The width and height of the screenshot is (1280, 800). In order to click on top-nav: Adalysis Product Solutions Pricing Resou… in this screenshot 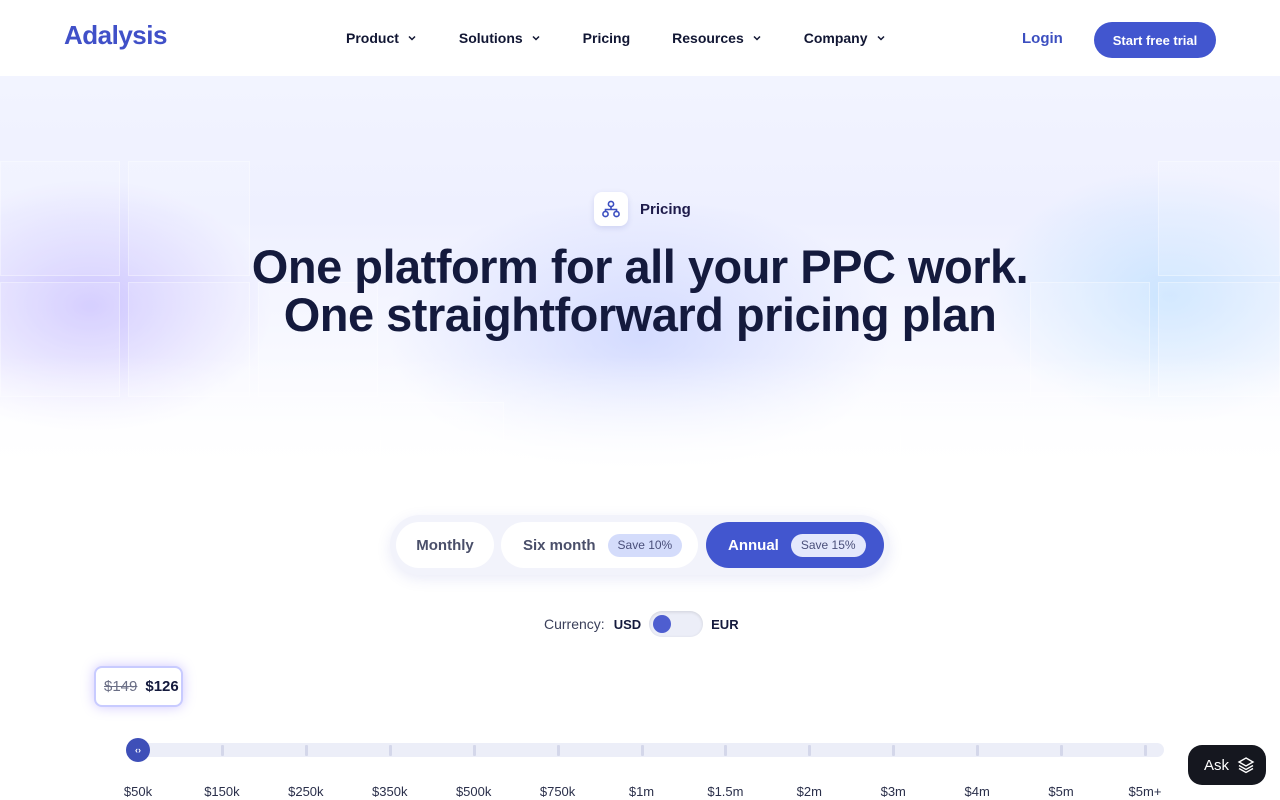, I will do `click(640, 38)`.